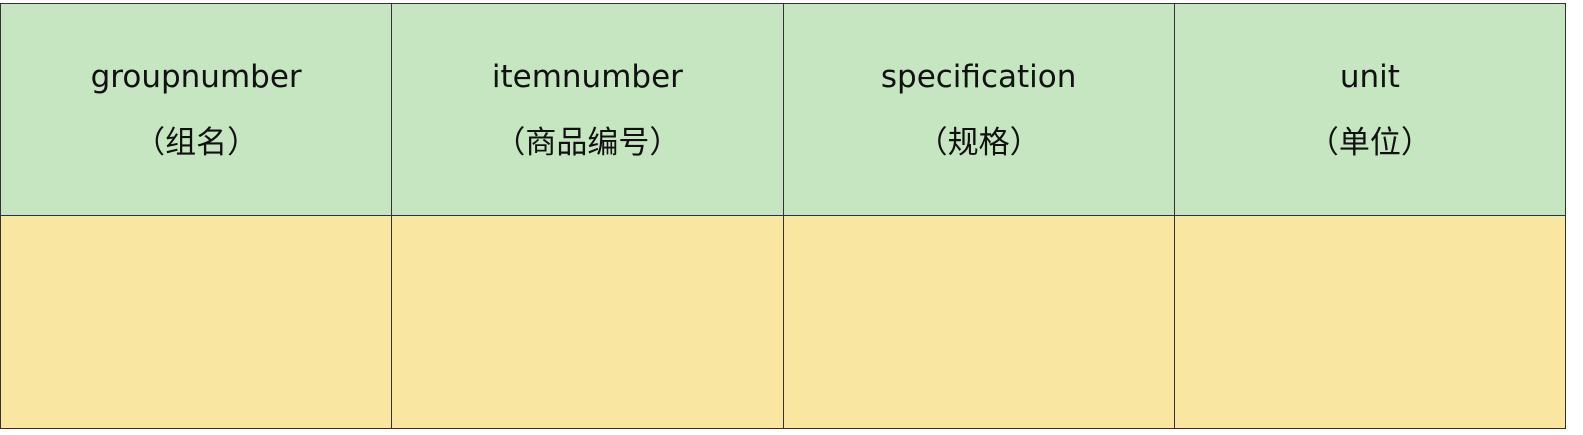 The width and height of the screenshot is (1583, 435). What do you see at coordinates (196, 109) in the screenshot?
I see `header-cell-groupnumber: groupnumber （组名）` at bounding box center [196, 109].